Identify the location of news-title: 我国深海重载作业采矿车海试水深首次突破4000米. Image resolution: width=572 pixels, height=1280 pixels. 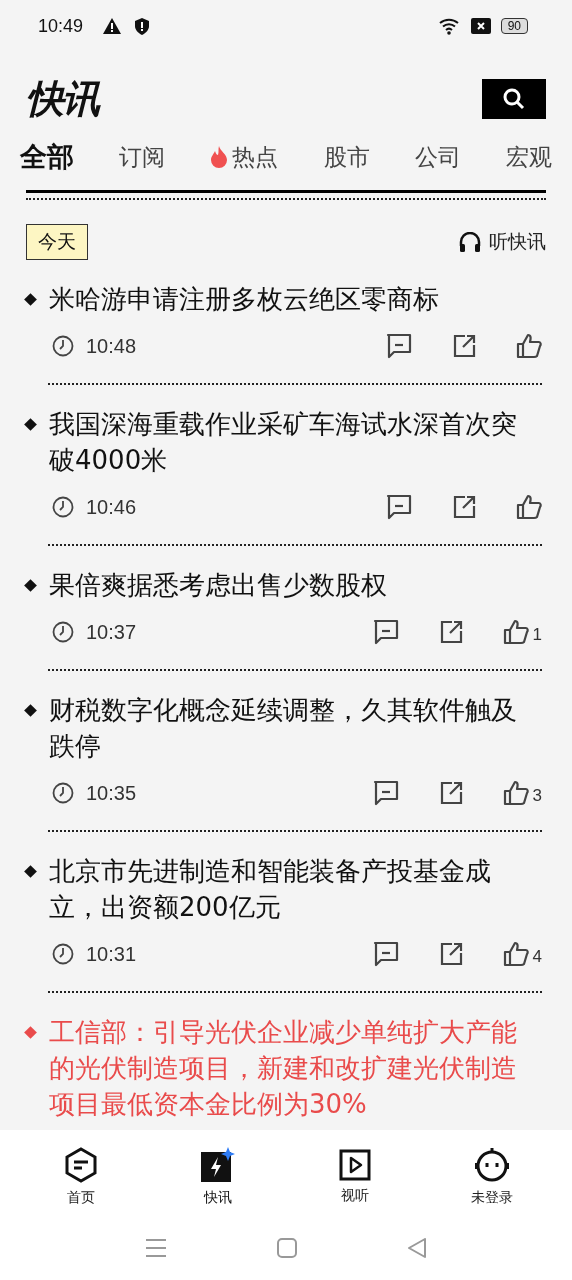
(295, 442).